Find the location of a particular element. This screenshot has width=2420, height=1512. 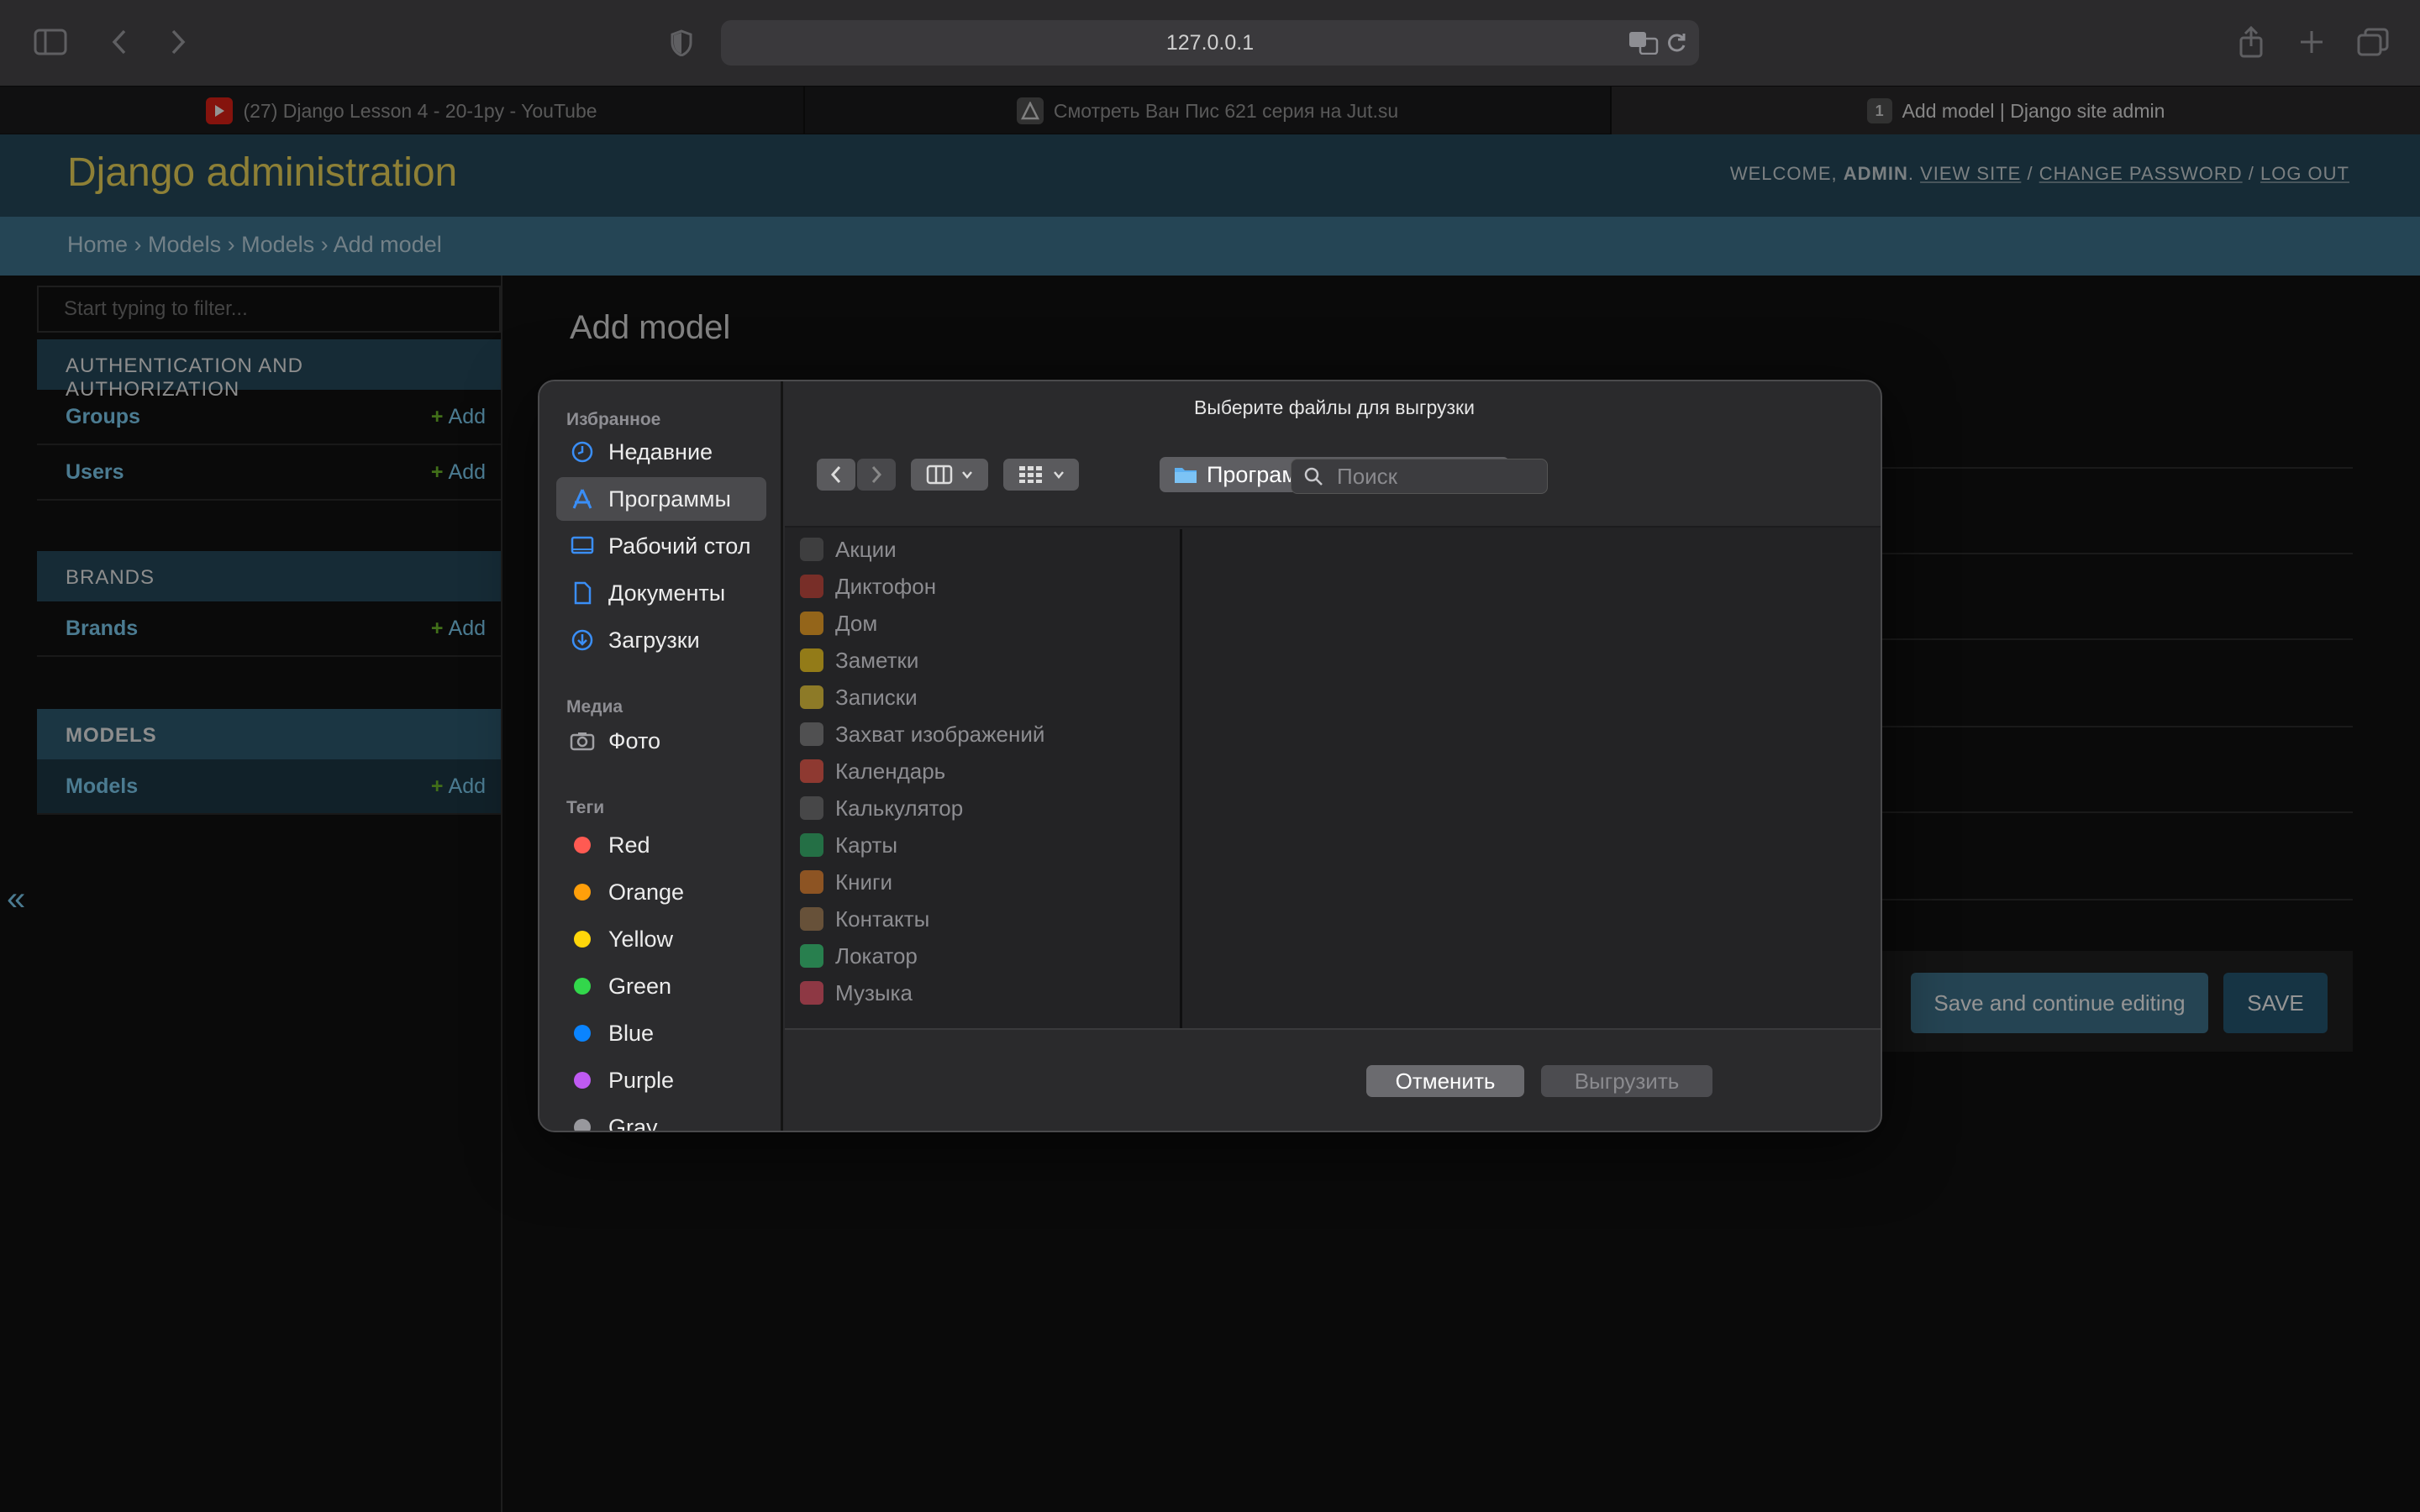

file-list-item: Акции is located at coordinates (848, 549).